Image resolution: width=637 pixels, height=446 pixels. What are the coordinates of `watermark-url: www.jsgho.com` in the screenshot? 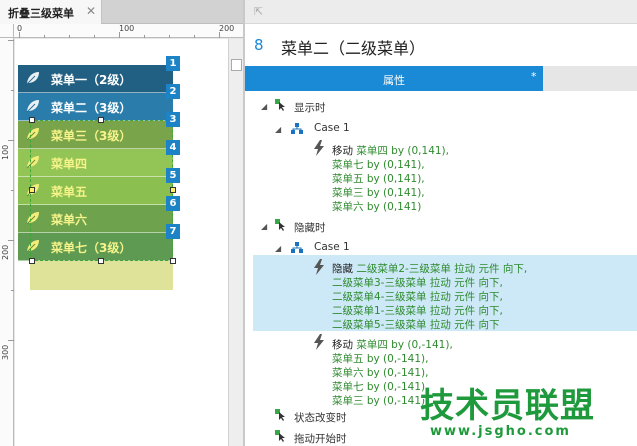 It's located at (500, 431).